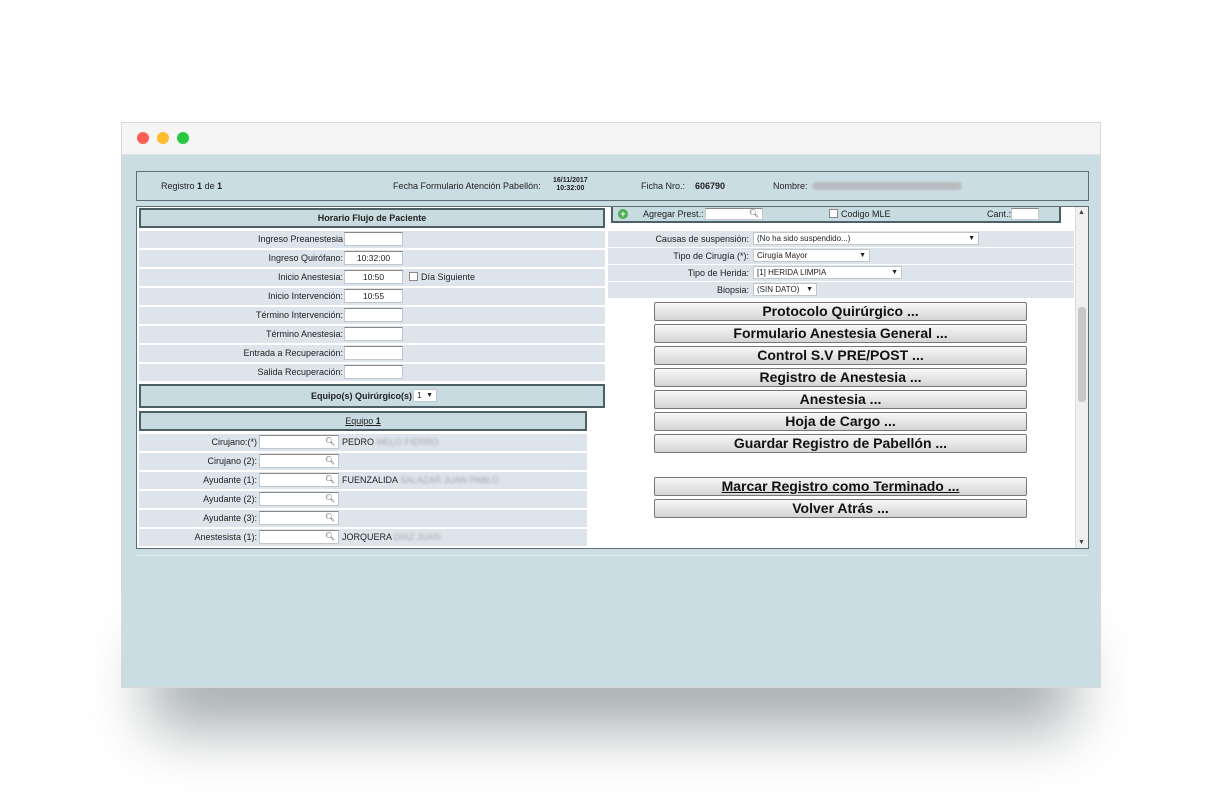 The width and height of the screenshot is (1222, 810). I want to click on termino-intervencion-input, so click(373, 315).